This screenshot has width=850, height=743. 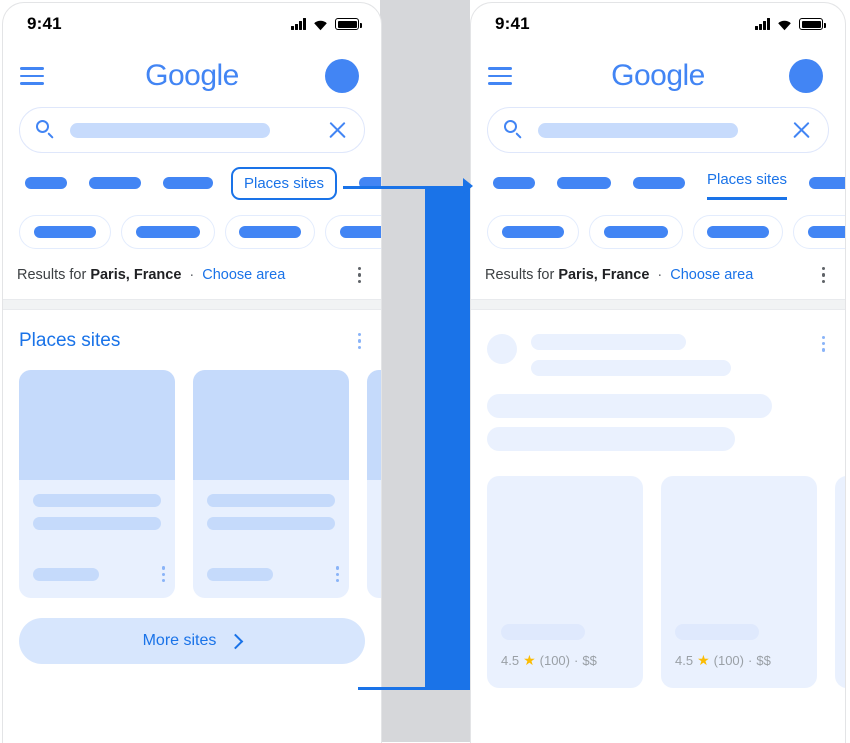 I want to click on more-sites-button: More sites, so click(x=192, y=641).